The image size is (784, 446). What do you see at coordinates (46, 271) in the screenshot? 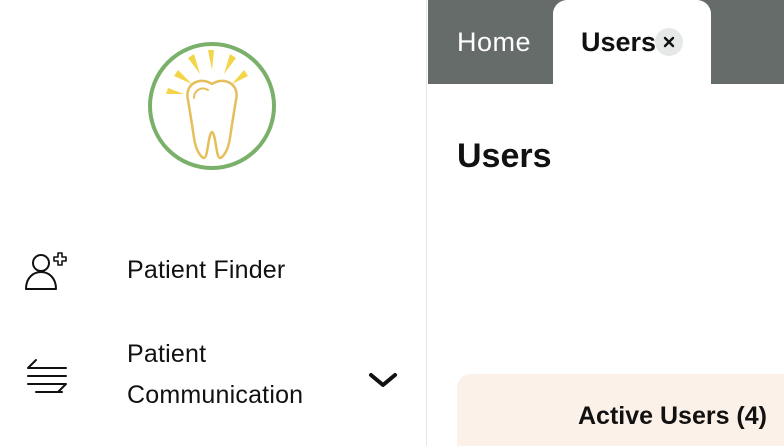
I see `user-plus-icon` at bounding box center [46, 271].